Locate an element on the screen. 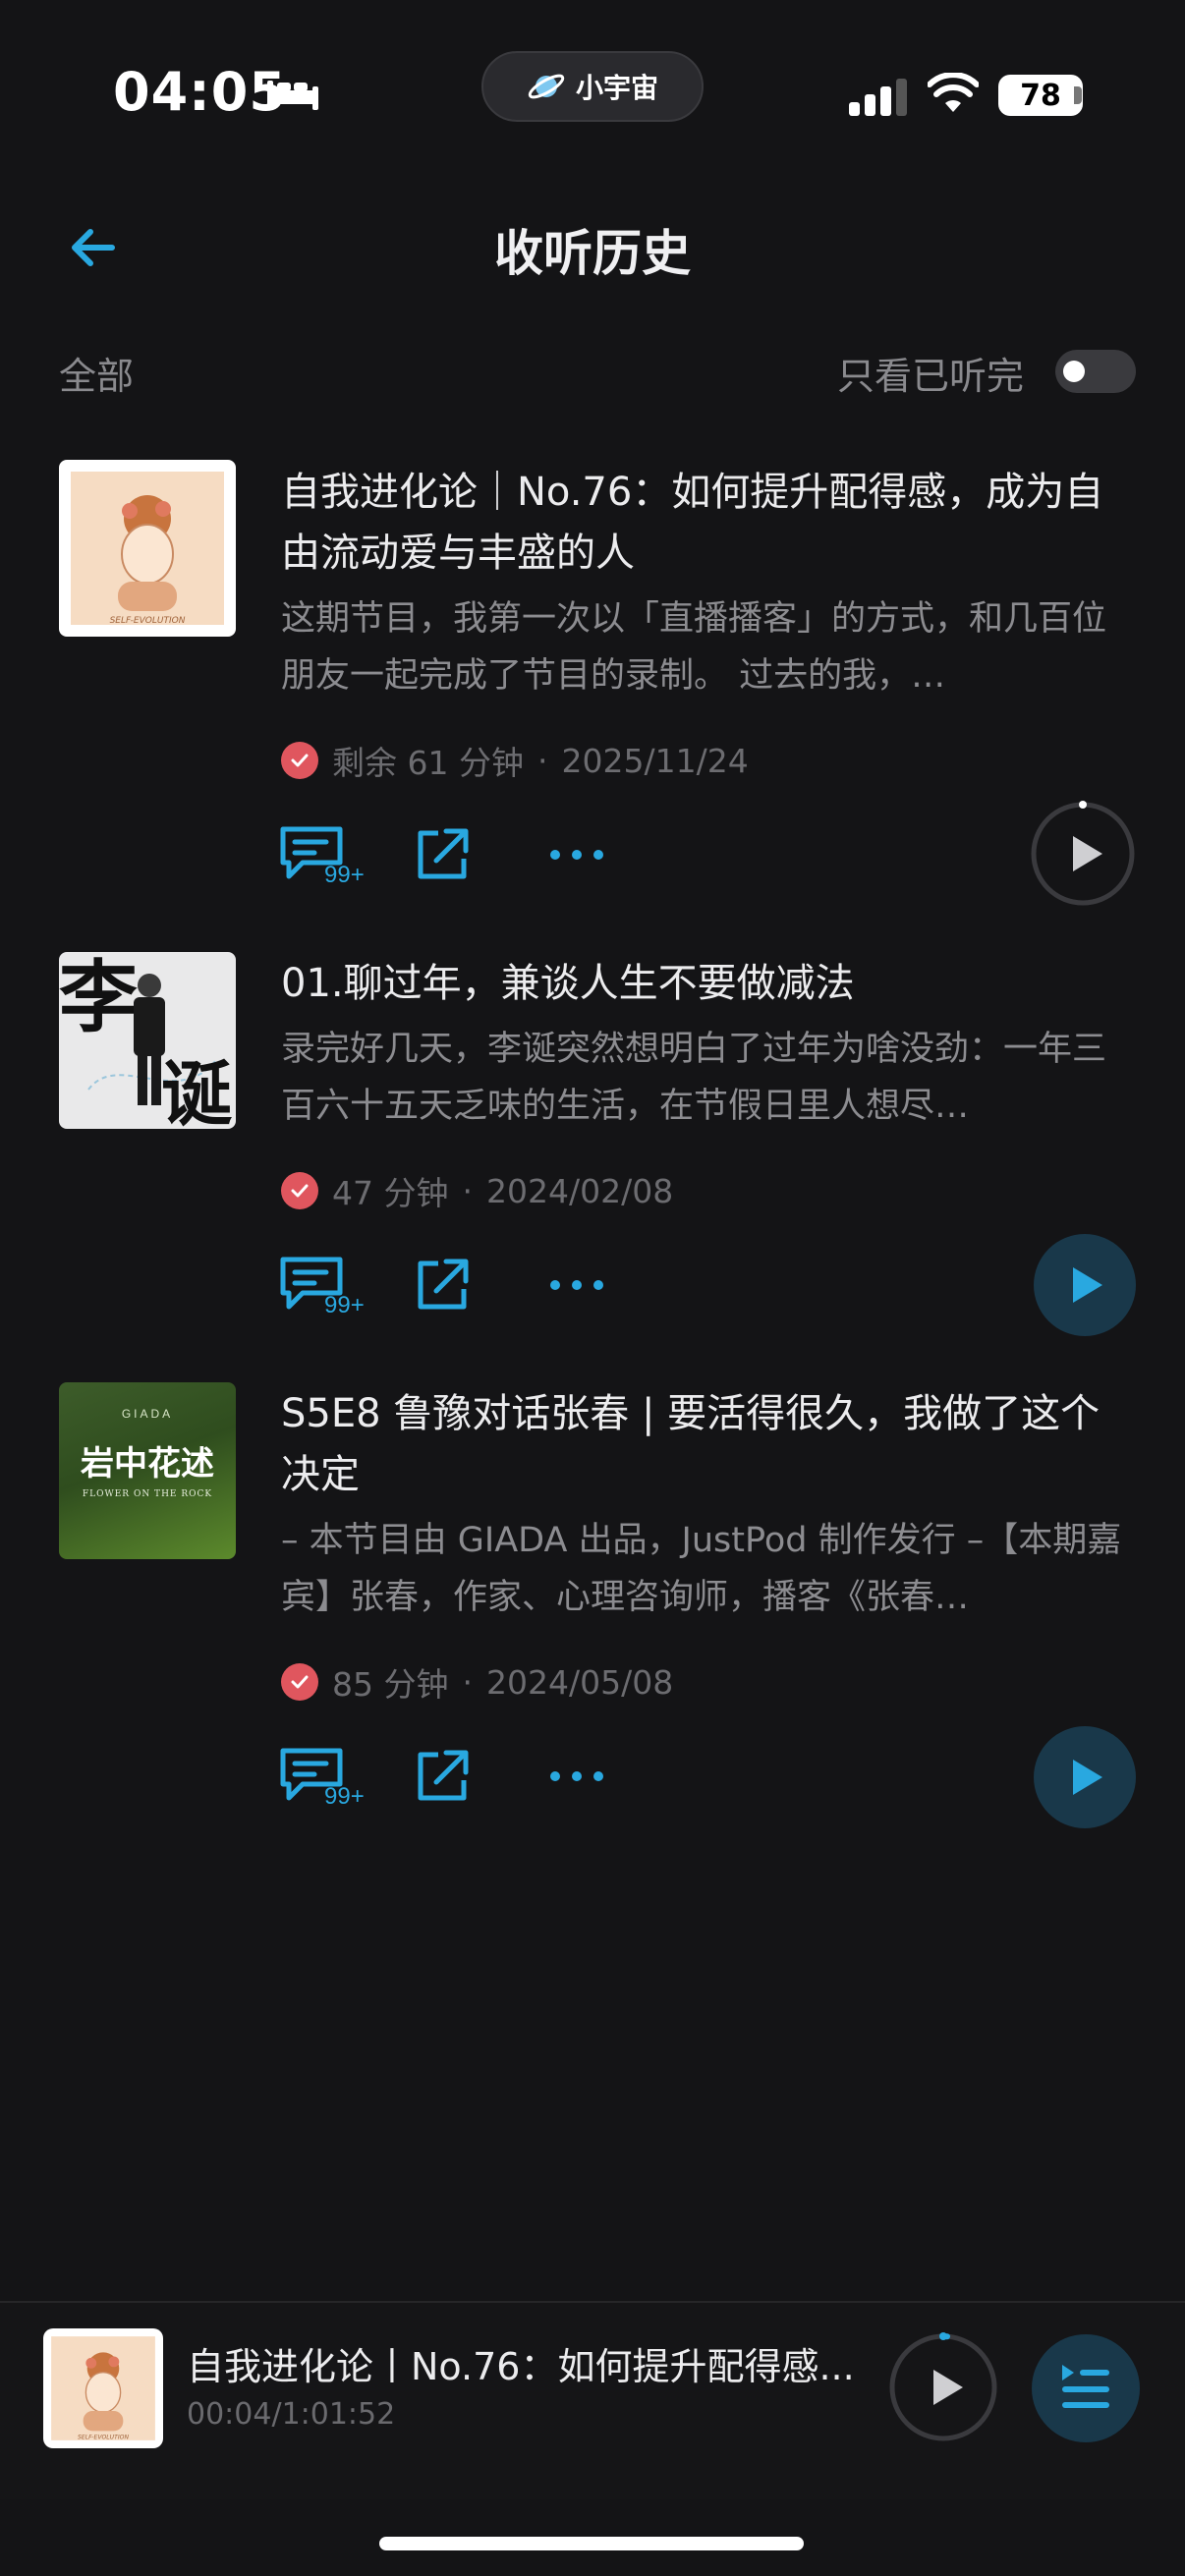  episode-date: 2024/02/08 is located at coordinates (579, 1190).